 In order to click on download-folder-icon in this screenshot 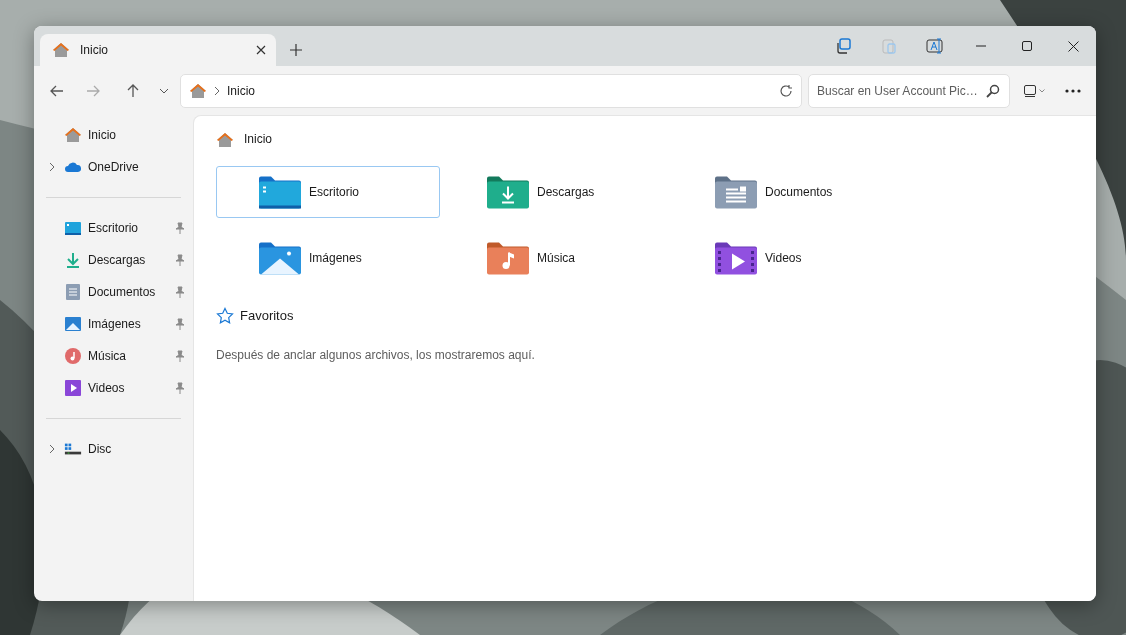, I will do `click(508, 192)`.